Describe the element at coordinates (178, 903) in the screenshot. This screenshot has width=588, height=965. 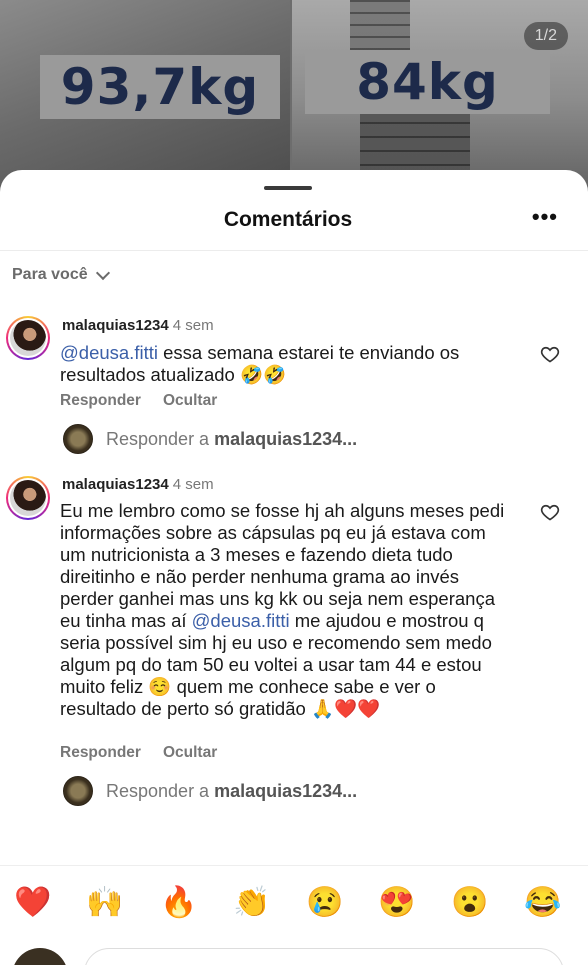
I see `emoji-fire-button: 🔥` at that location.